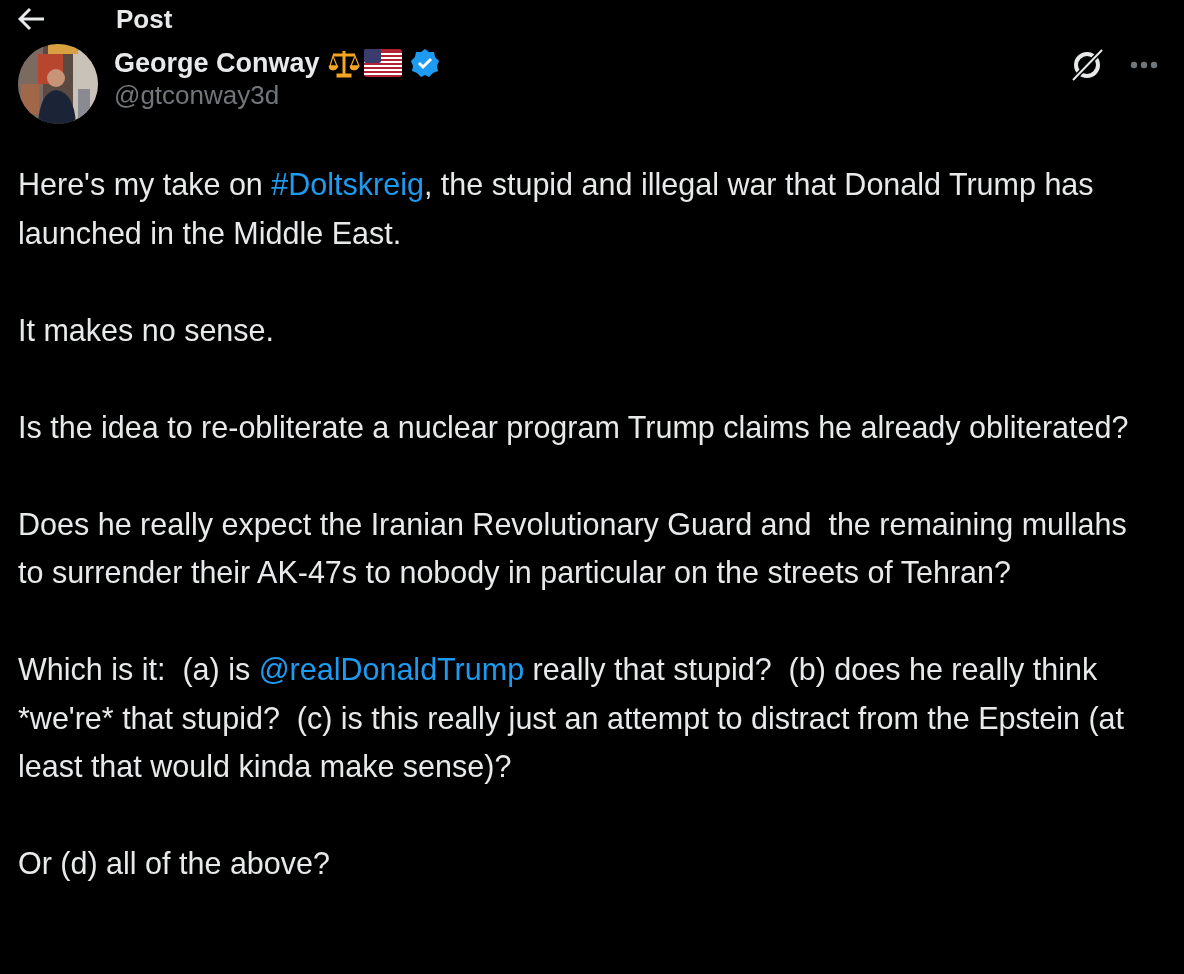  What do you see at coordinates (174, 864) in the screenshot?
I see `post-paragraph: Or (d) all of the above?` at bounding box center [174, 864].